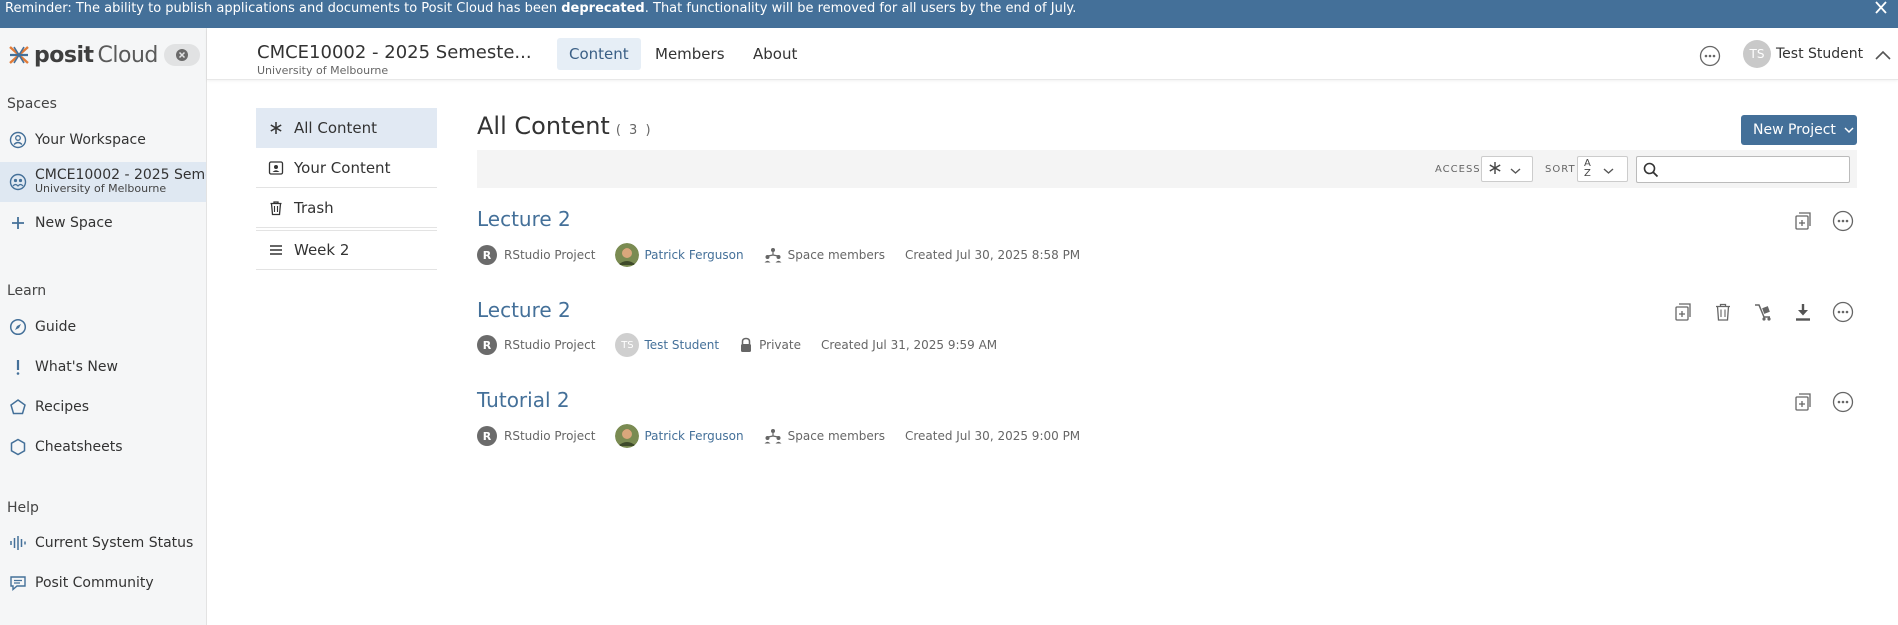 This screenshot has height=625, width=1898. What do you see at coordinates (1167, 400) in the screenshot?
I see `project-name-link: Tutorial 2` at bounding box center [1167, 400].